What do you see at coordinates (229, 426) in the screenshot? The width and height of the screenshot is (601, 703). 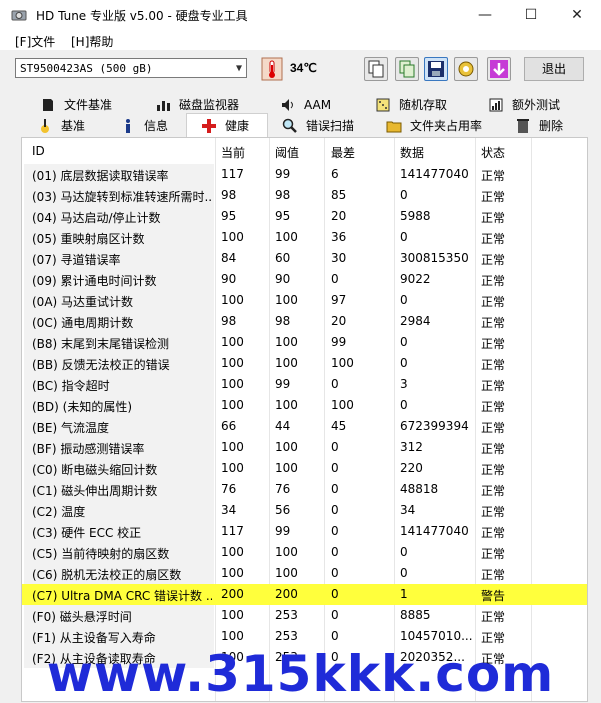 I see `current-value-cell: 66` at bounding box center [229, 426].